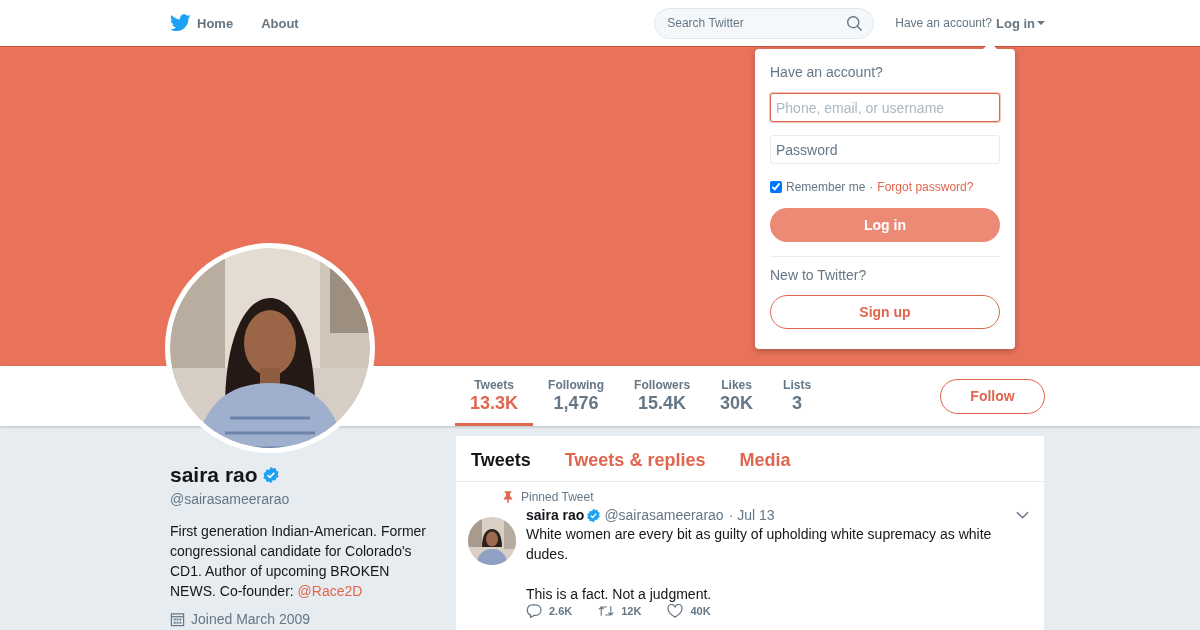  I want to click on login-link: Log in, so click(1020, 23).